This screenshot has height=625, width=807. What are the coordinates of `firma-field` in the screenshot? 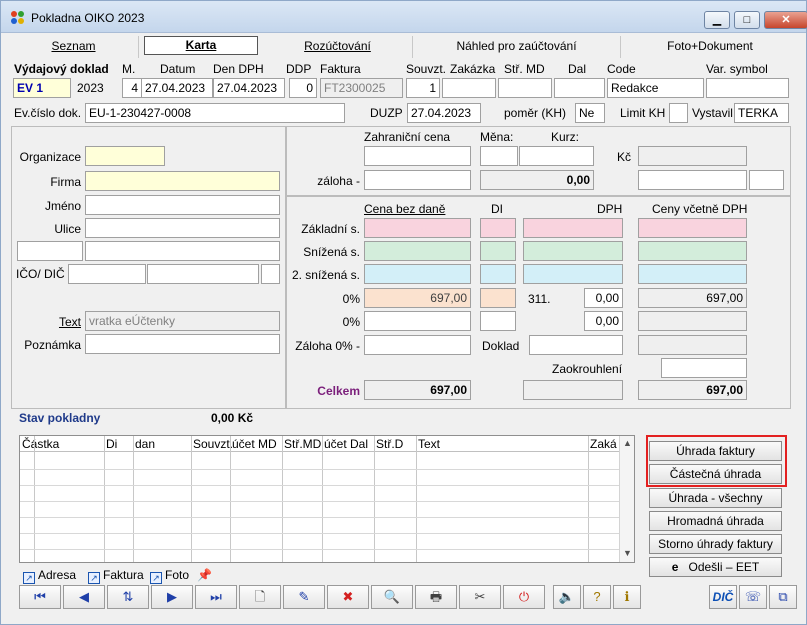 It's located at (182, 181).